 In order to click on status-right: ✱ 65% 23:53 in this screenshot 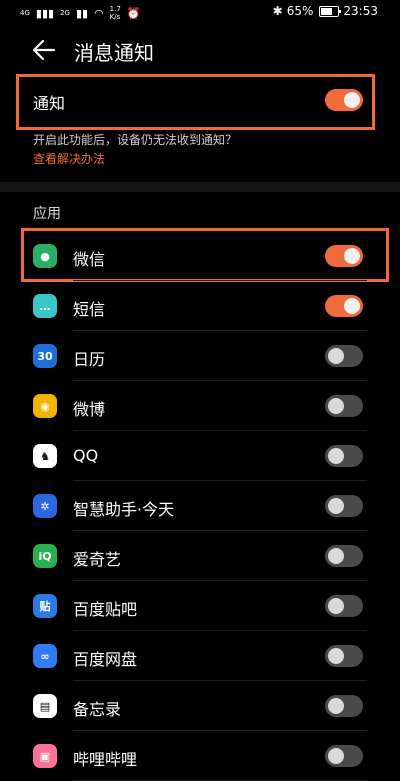, I will do `click(325, 11)`.